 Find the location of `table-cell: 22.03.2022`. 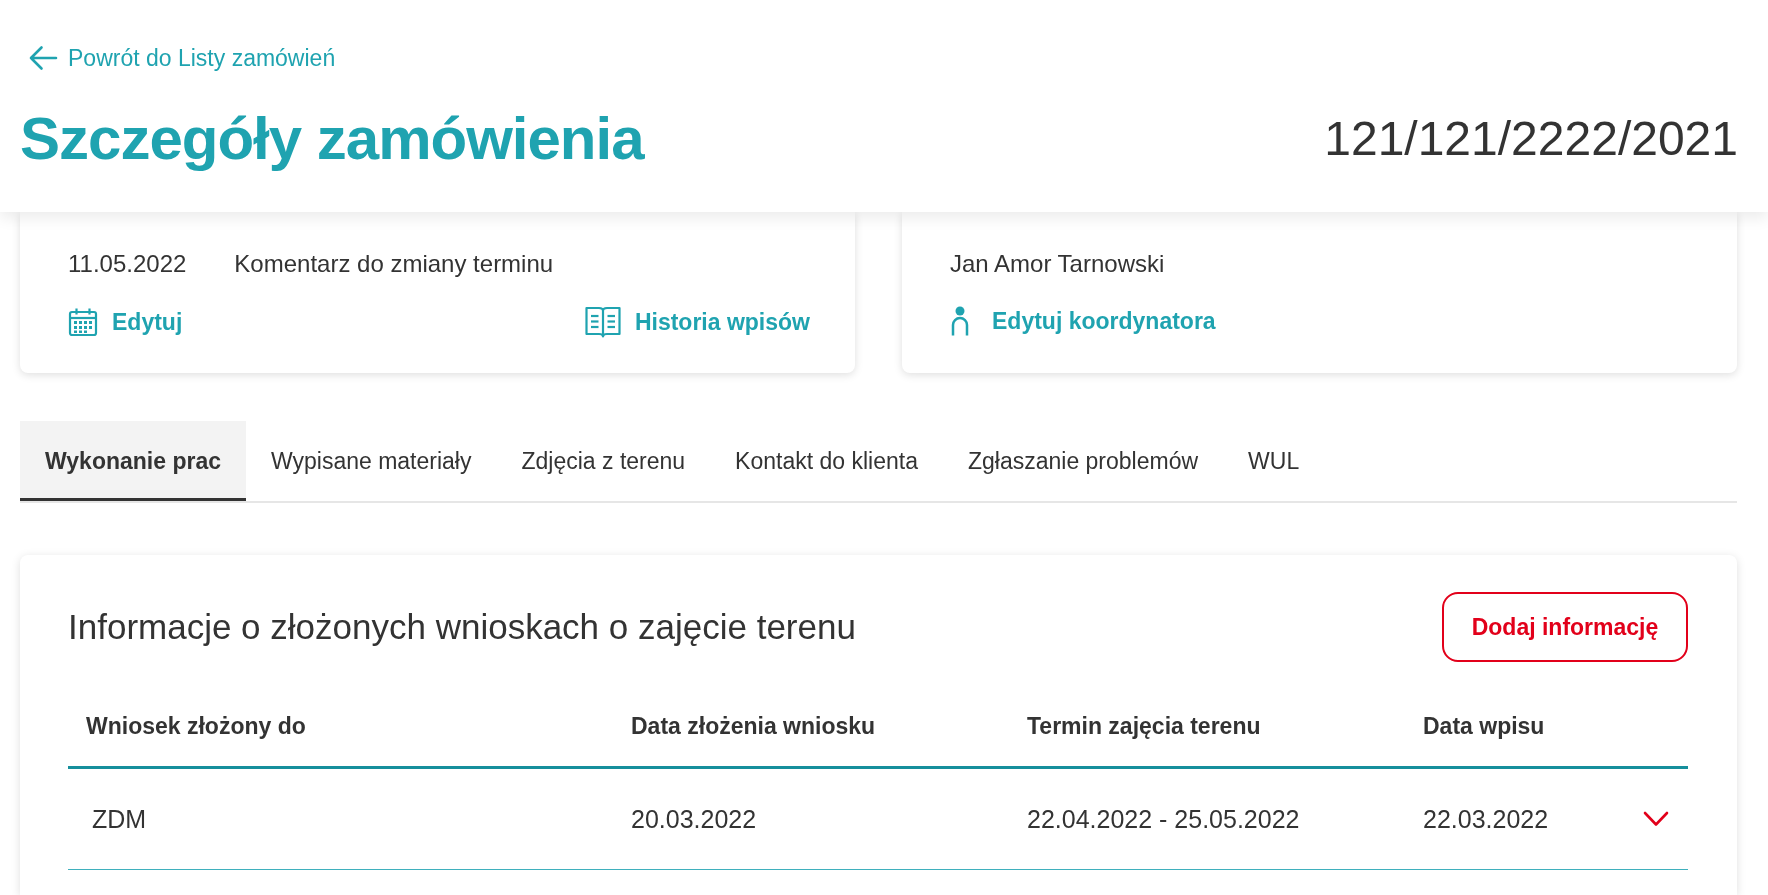

table-cell: 22.03.2022 is located at coordinates (1486, 819).